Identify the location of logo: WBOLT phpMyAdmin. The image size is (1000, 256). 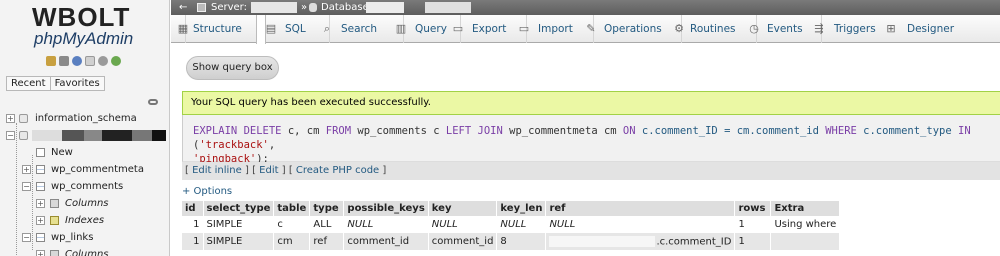
(91, 26).